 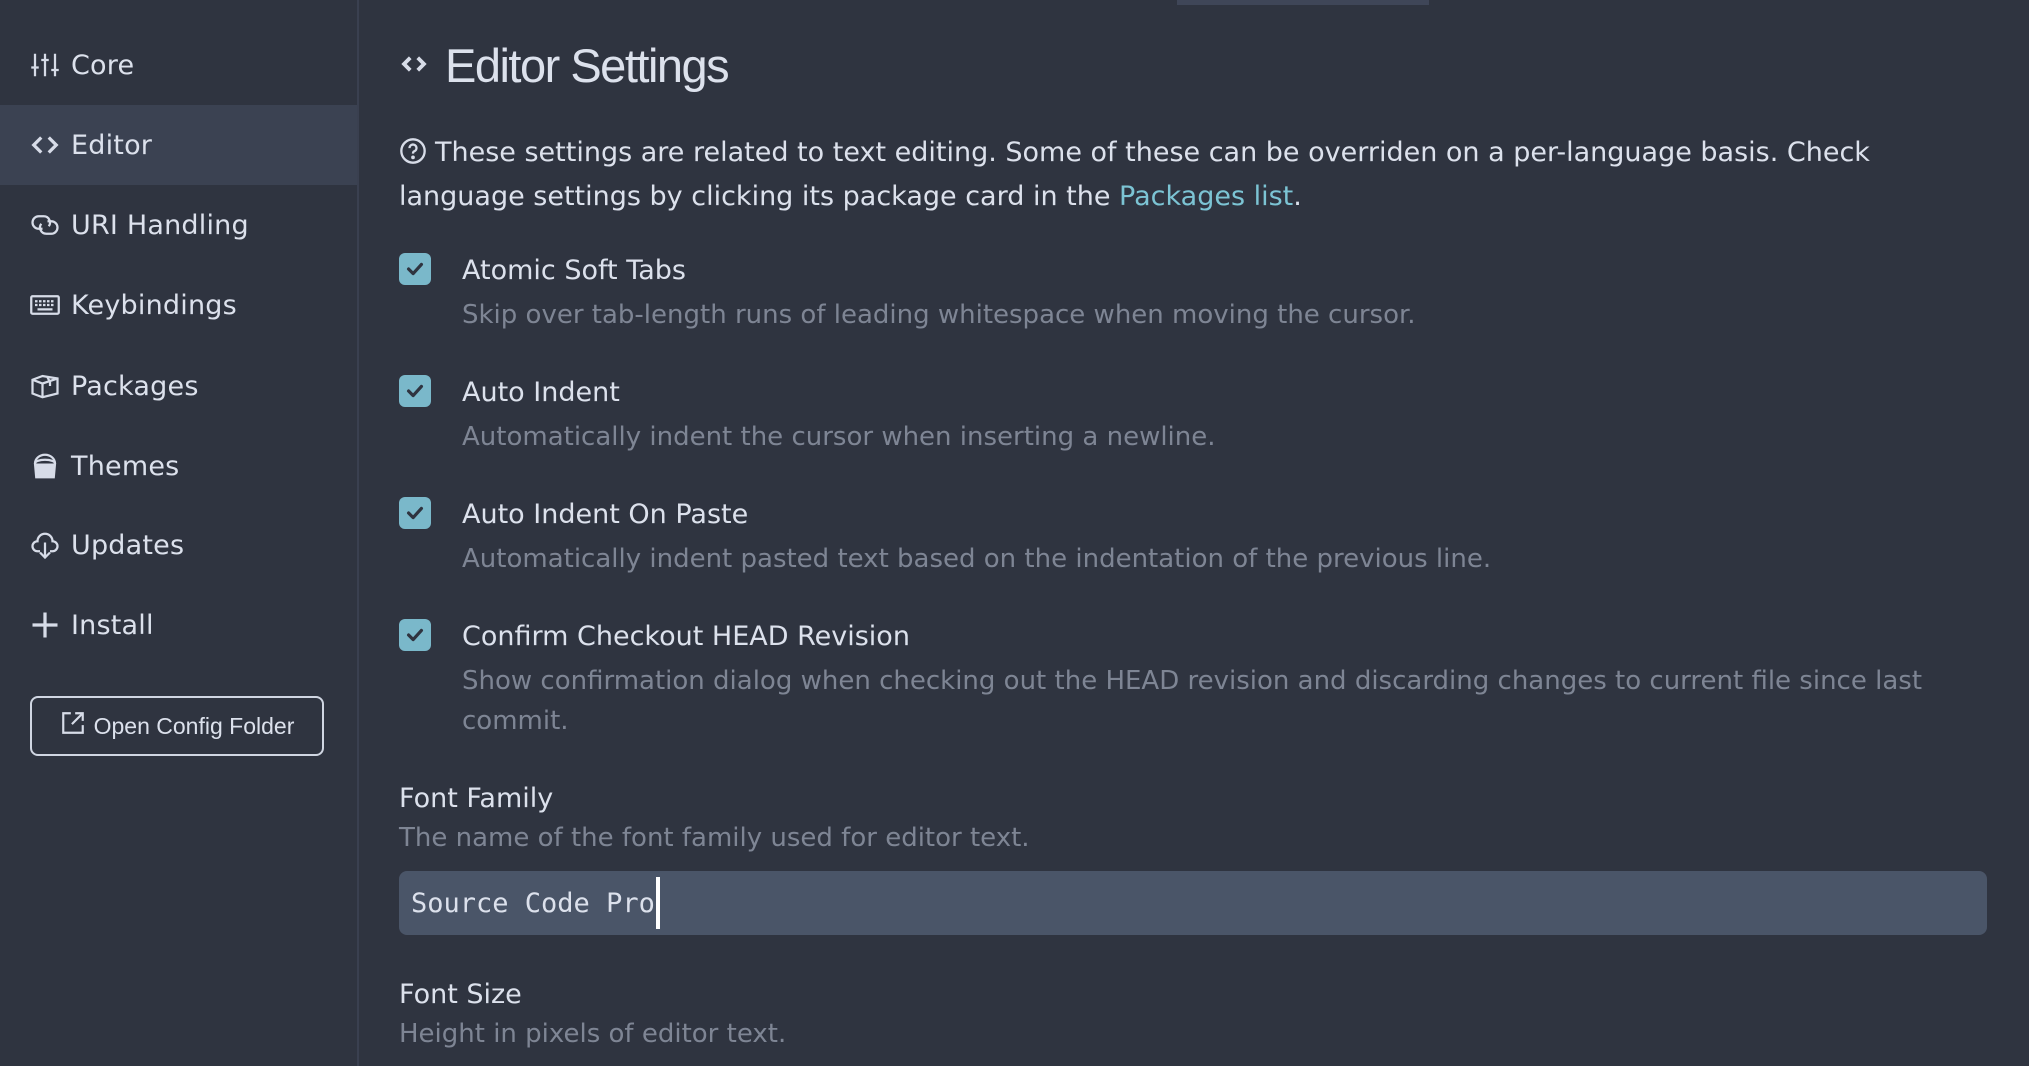 What do you see at coordinates (476, 798) in the screenshot?
I see `font-family-label: Font Family` at bounding box center [476, 798].